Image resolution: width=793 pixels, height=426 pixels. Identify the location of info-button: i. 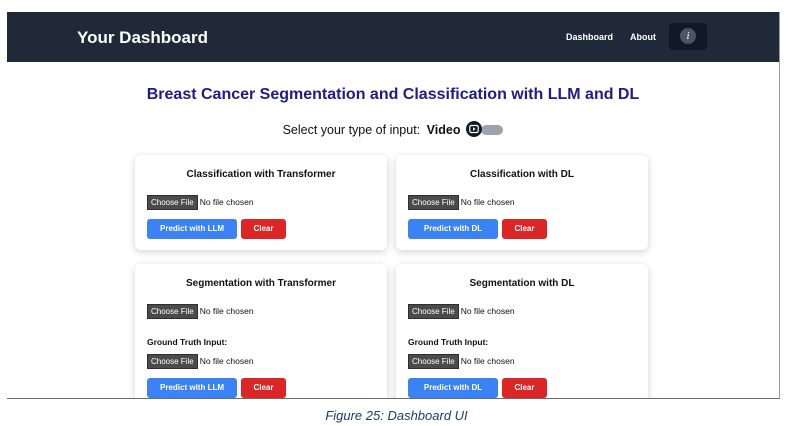
(688, 36).